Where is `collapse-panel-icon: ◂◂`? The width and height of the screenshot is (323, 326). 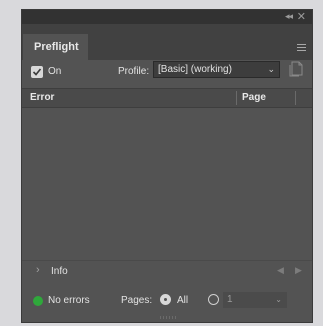 collapse-panel-icon: ◂◂ is located at coordinates (289, 16).